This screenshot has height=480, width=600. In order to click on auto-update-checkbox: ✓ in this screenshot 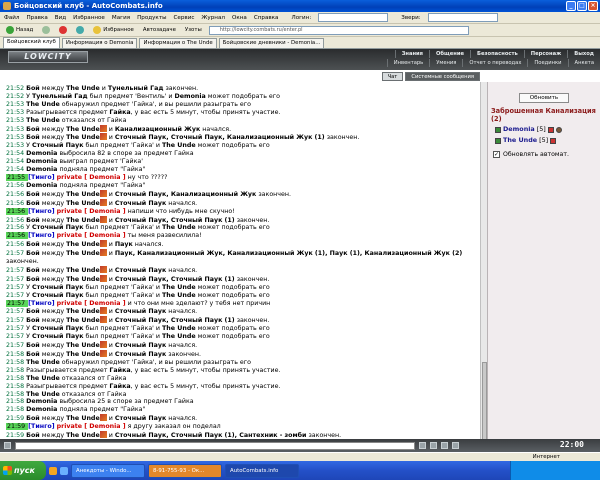, I will do `click(496, 154)`.